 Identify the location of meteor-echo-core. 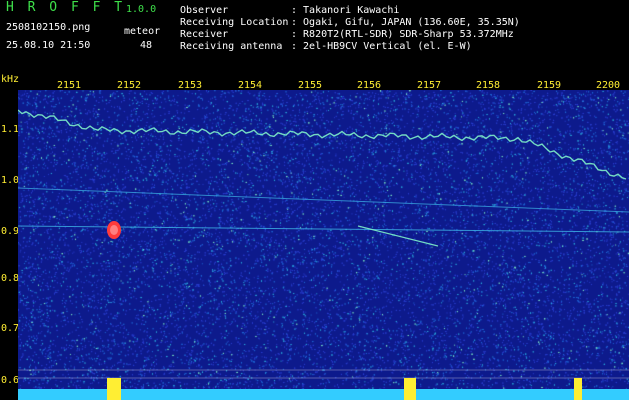
(114, 230).